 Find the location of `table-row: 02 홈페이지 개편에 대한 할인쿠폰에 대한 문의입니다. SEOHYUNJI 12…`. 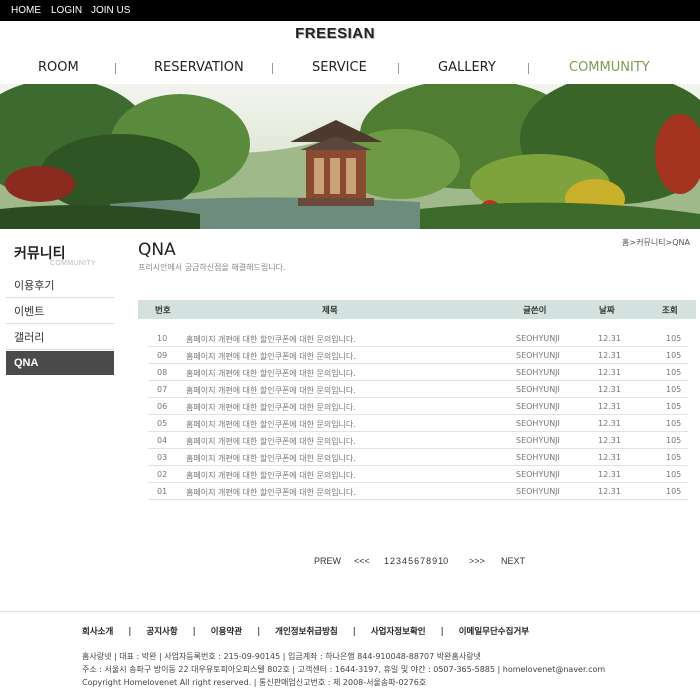

table-row: 02 홈페이지 개편에 대한 할인쿠폰에 대한 문의입니다. SEOHYUNJI 12… is located at coordinates (418, 474).